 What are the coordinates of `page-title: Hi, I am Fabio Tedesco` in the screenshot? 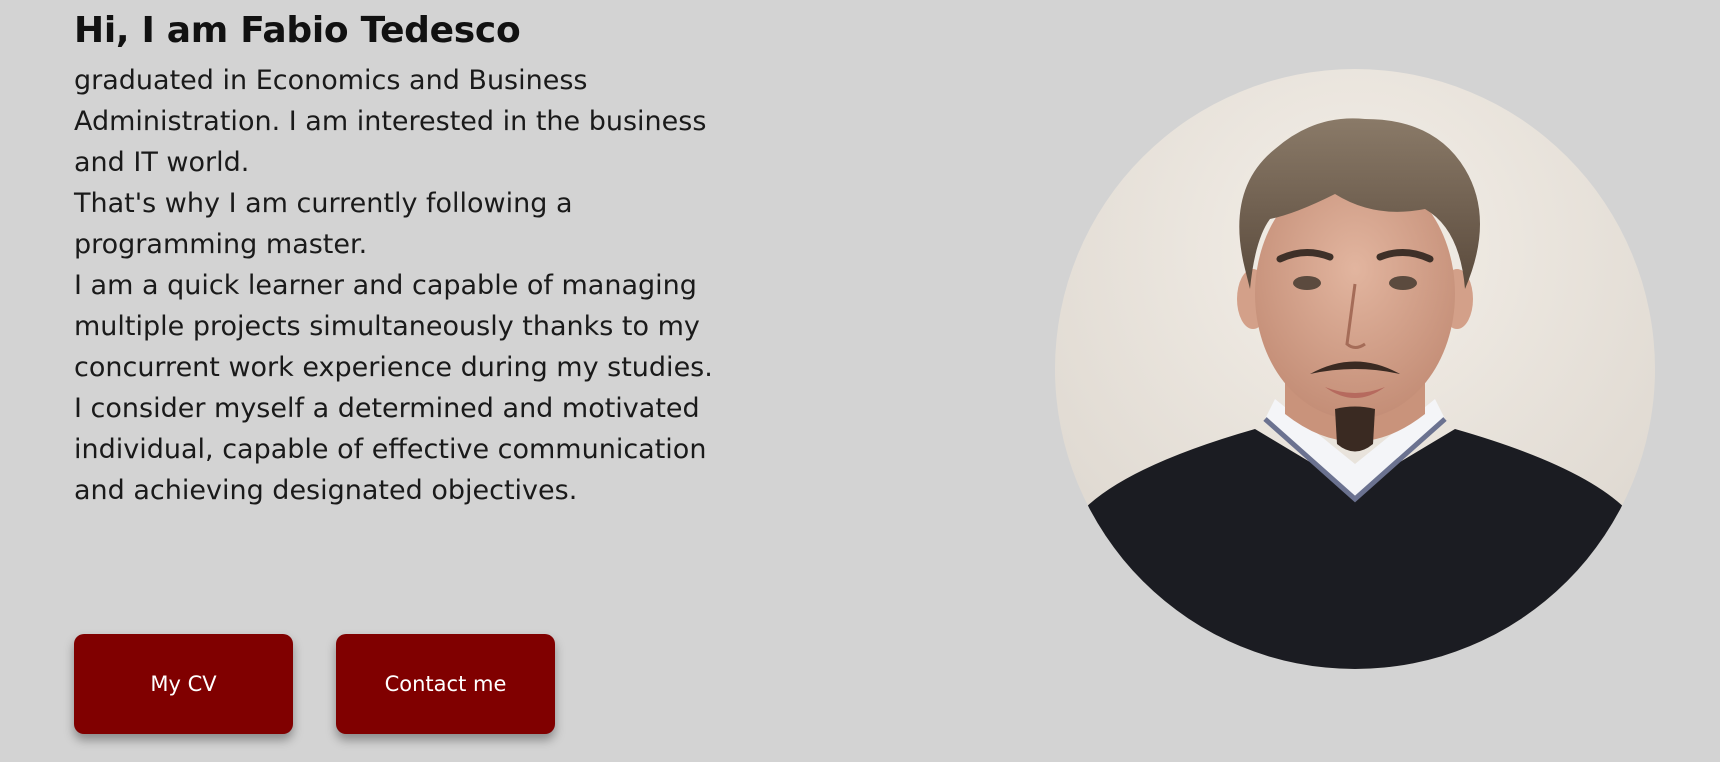 It's located at (297, 30).